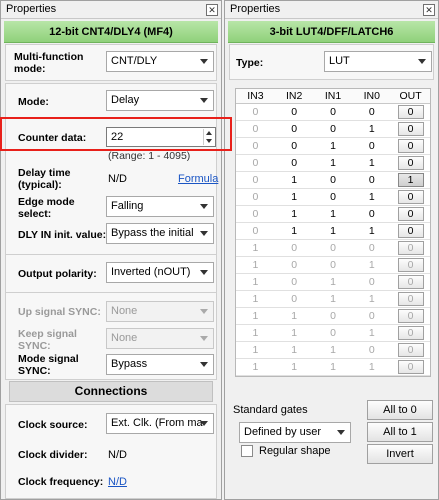 This screenshot has height=500, width=439. What do you see at coordinates (295, 432) in the screenshot?
I see `gates-select: Defined by user` at bounding box center [295, 432].